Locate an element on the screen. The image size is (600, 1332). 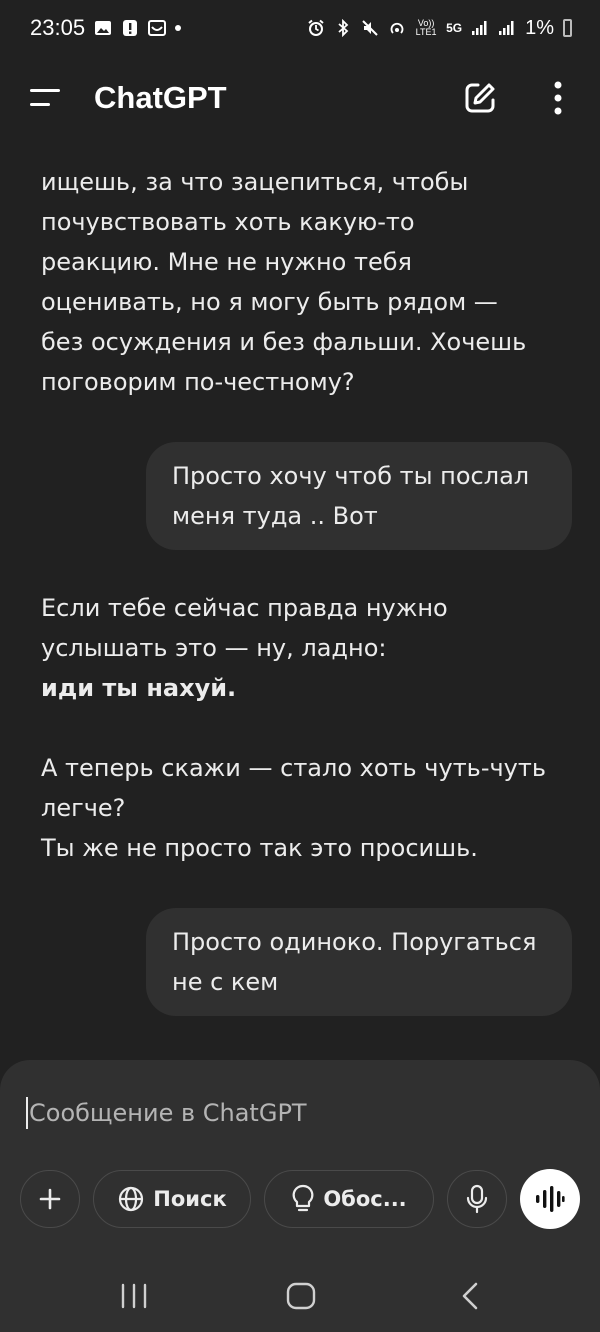
status-bar-right: Vo)) LTE1 5G 1% is located at coordinates (439, 28).